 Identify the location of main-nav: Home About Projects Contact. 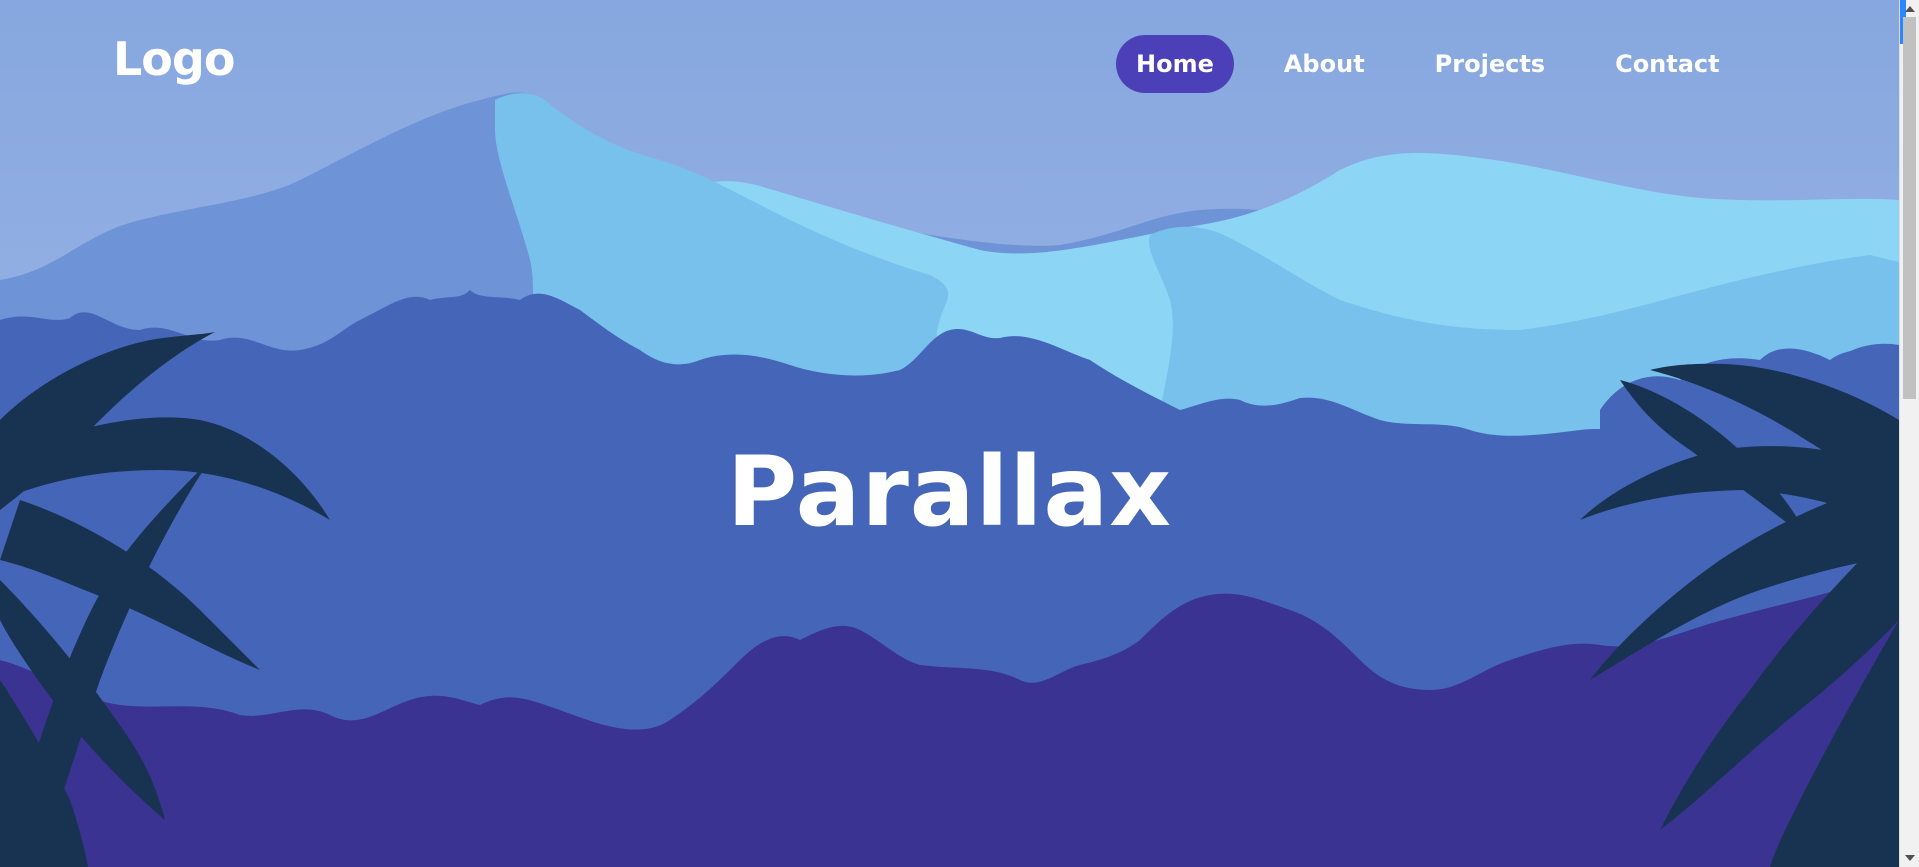
(1443, 64).